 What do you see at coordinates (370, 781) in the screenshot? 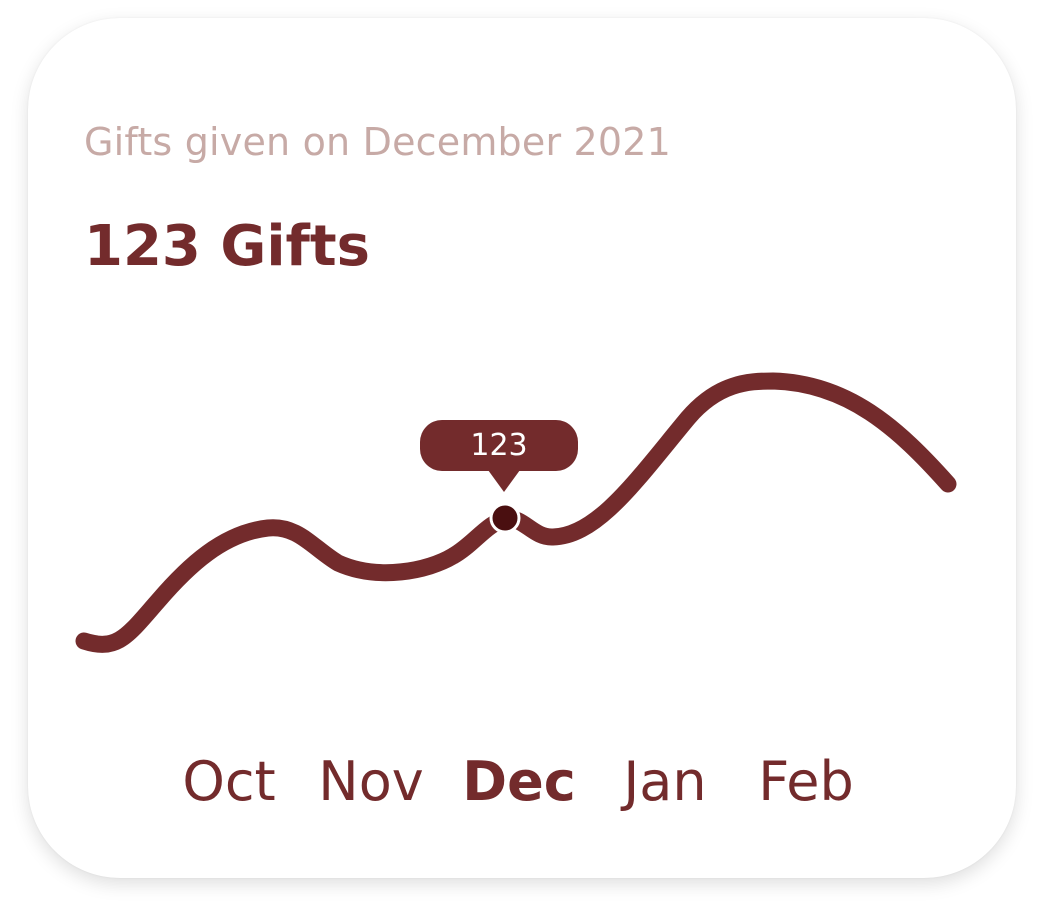
I see `month-label-nov: Nov` at bounding box center [370, 781].